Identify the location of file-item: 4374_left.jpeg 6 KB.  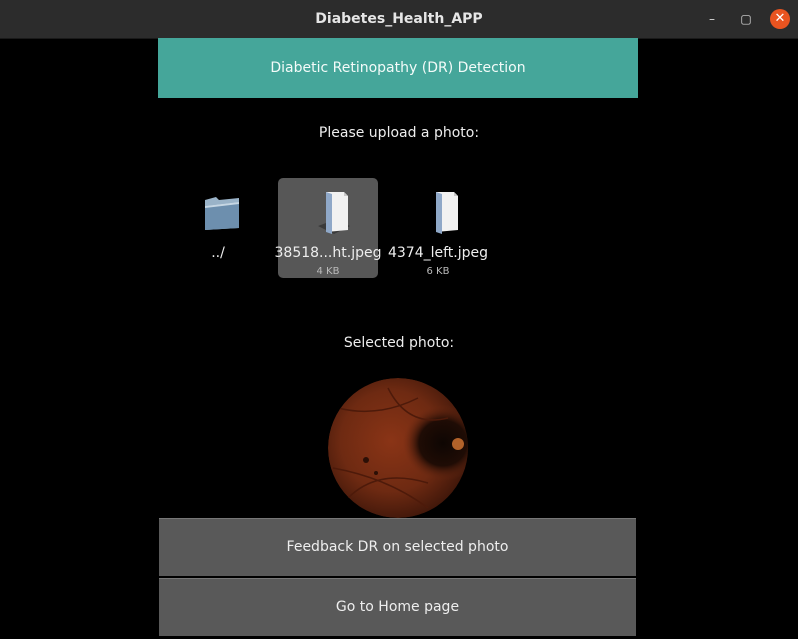
(438, 228).